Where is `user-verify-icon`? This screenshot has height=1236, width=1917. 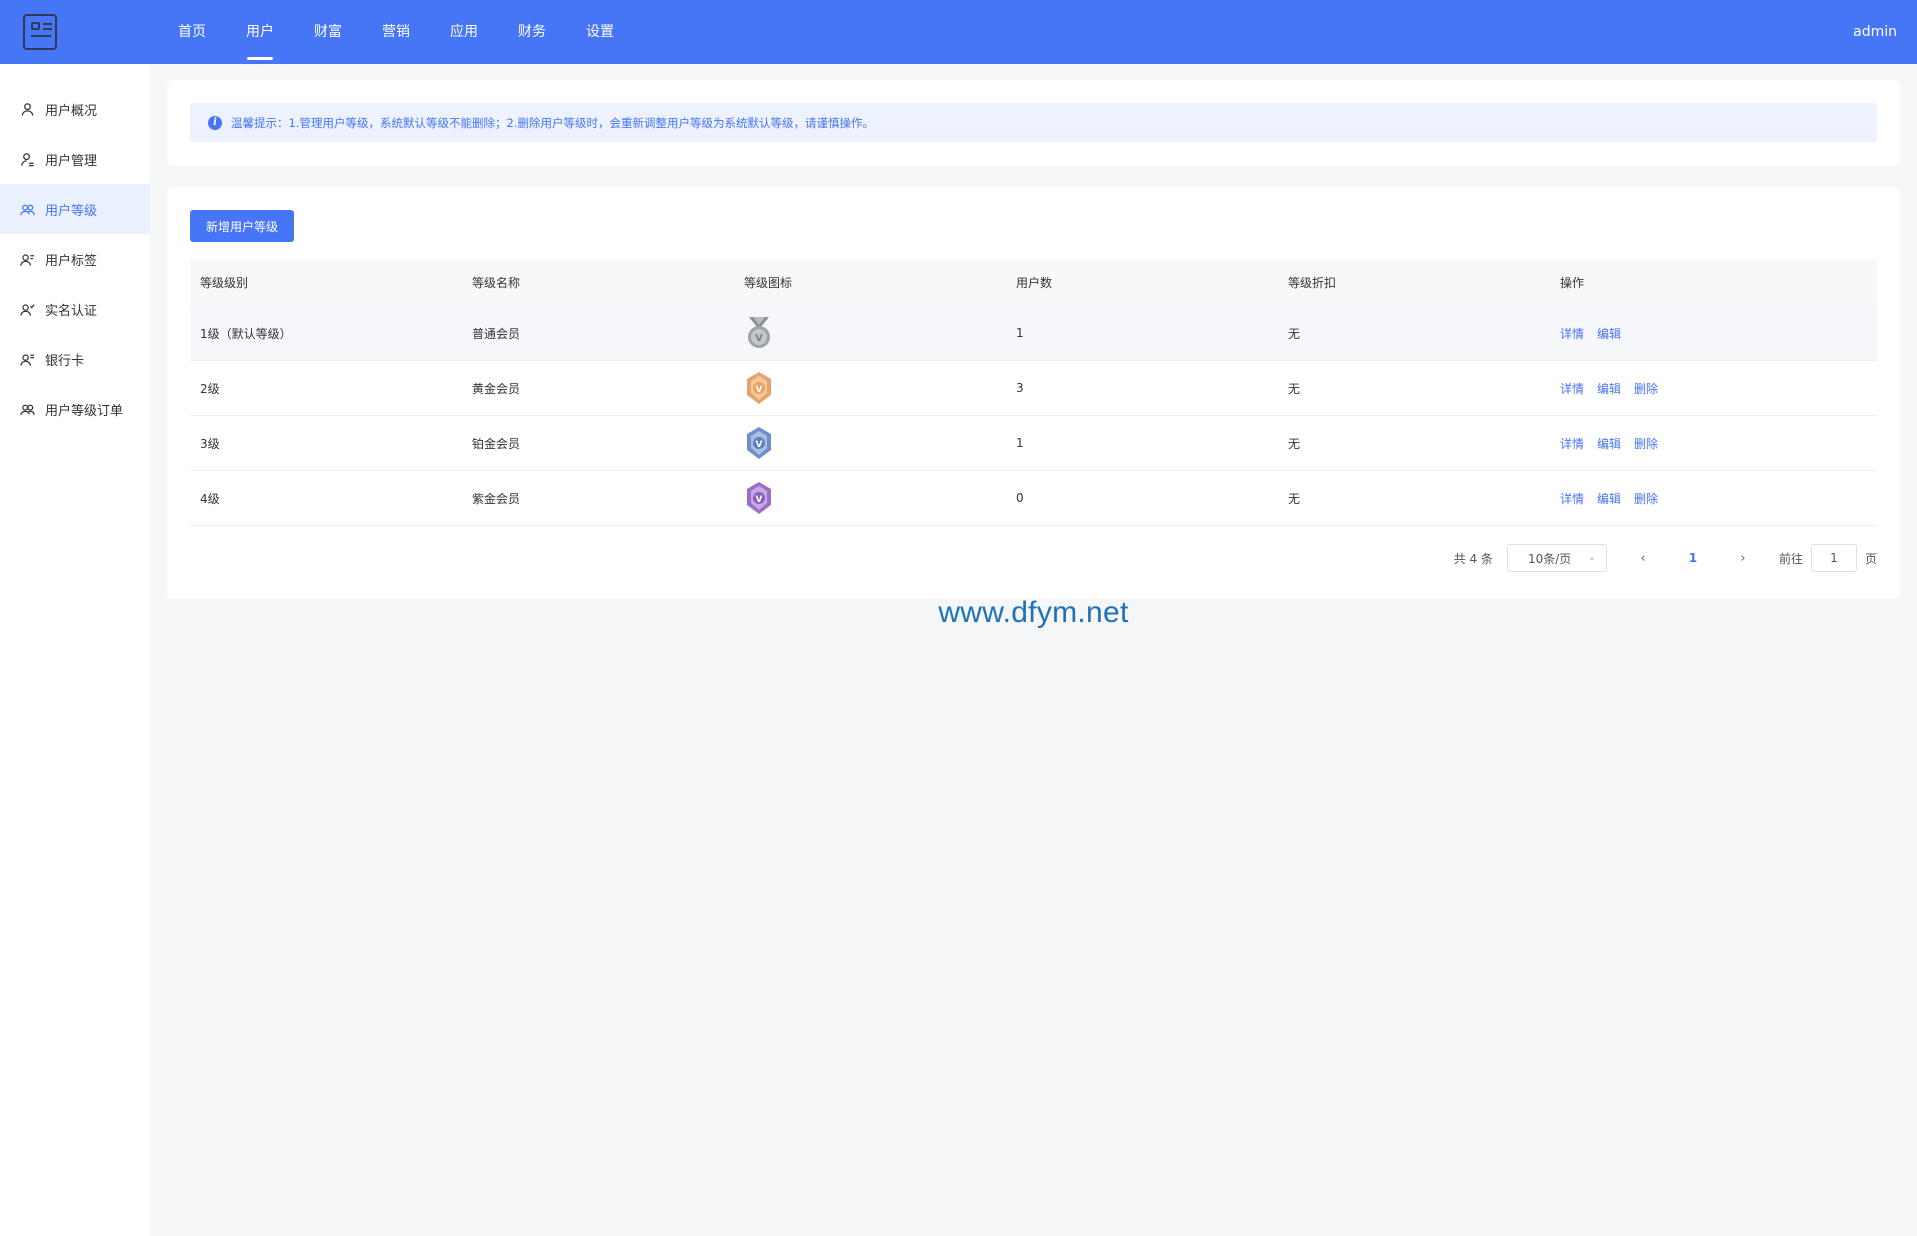
user-verify-icon is located at coordinates (27, 309).